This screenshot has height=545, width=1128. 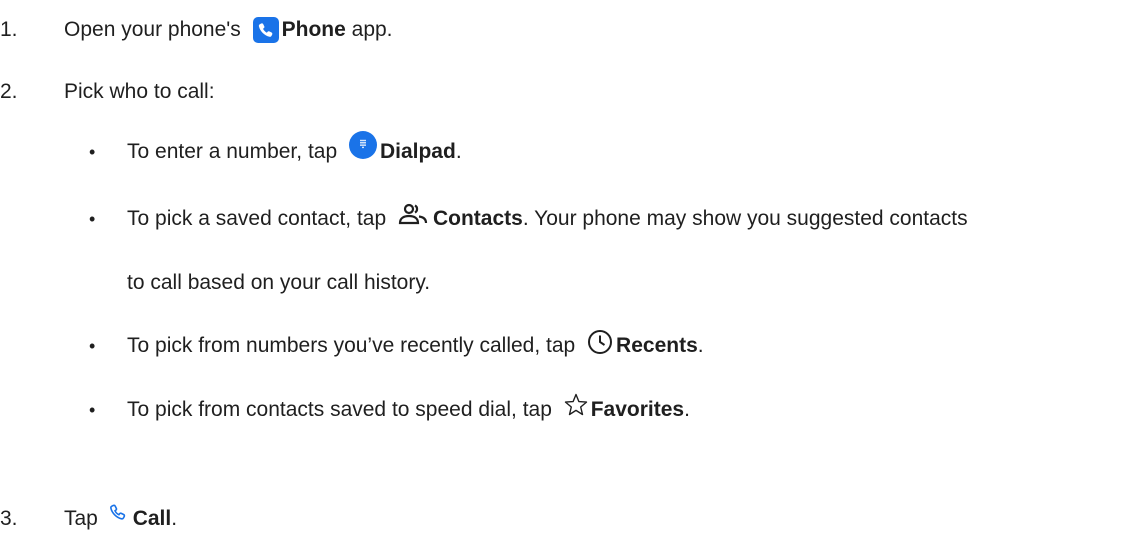 I want to click on call-icon, so click(x=117, y=512).